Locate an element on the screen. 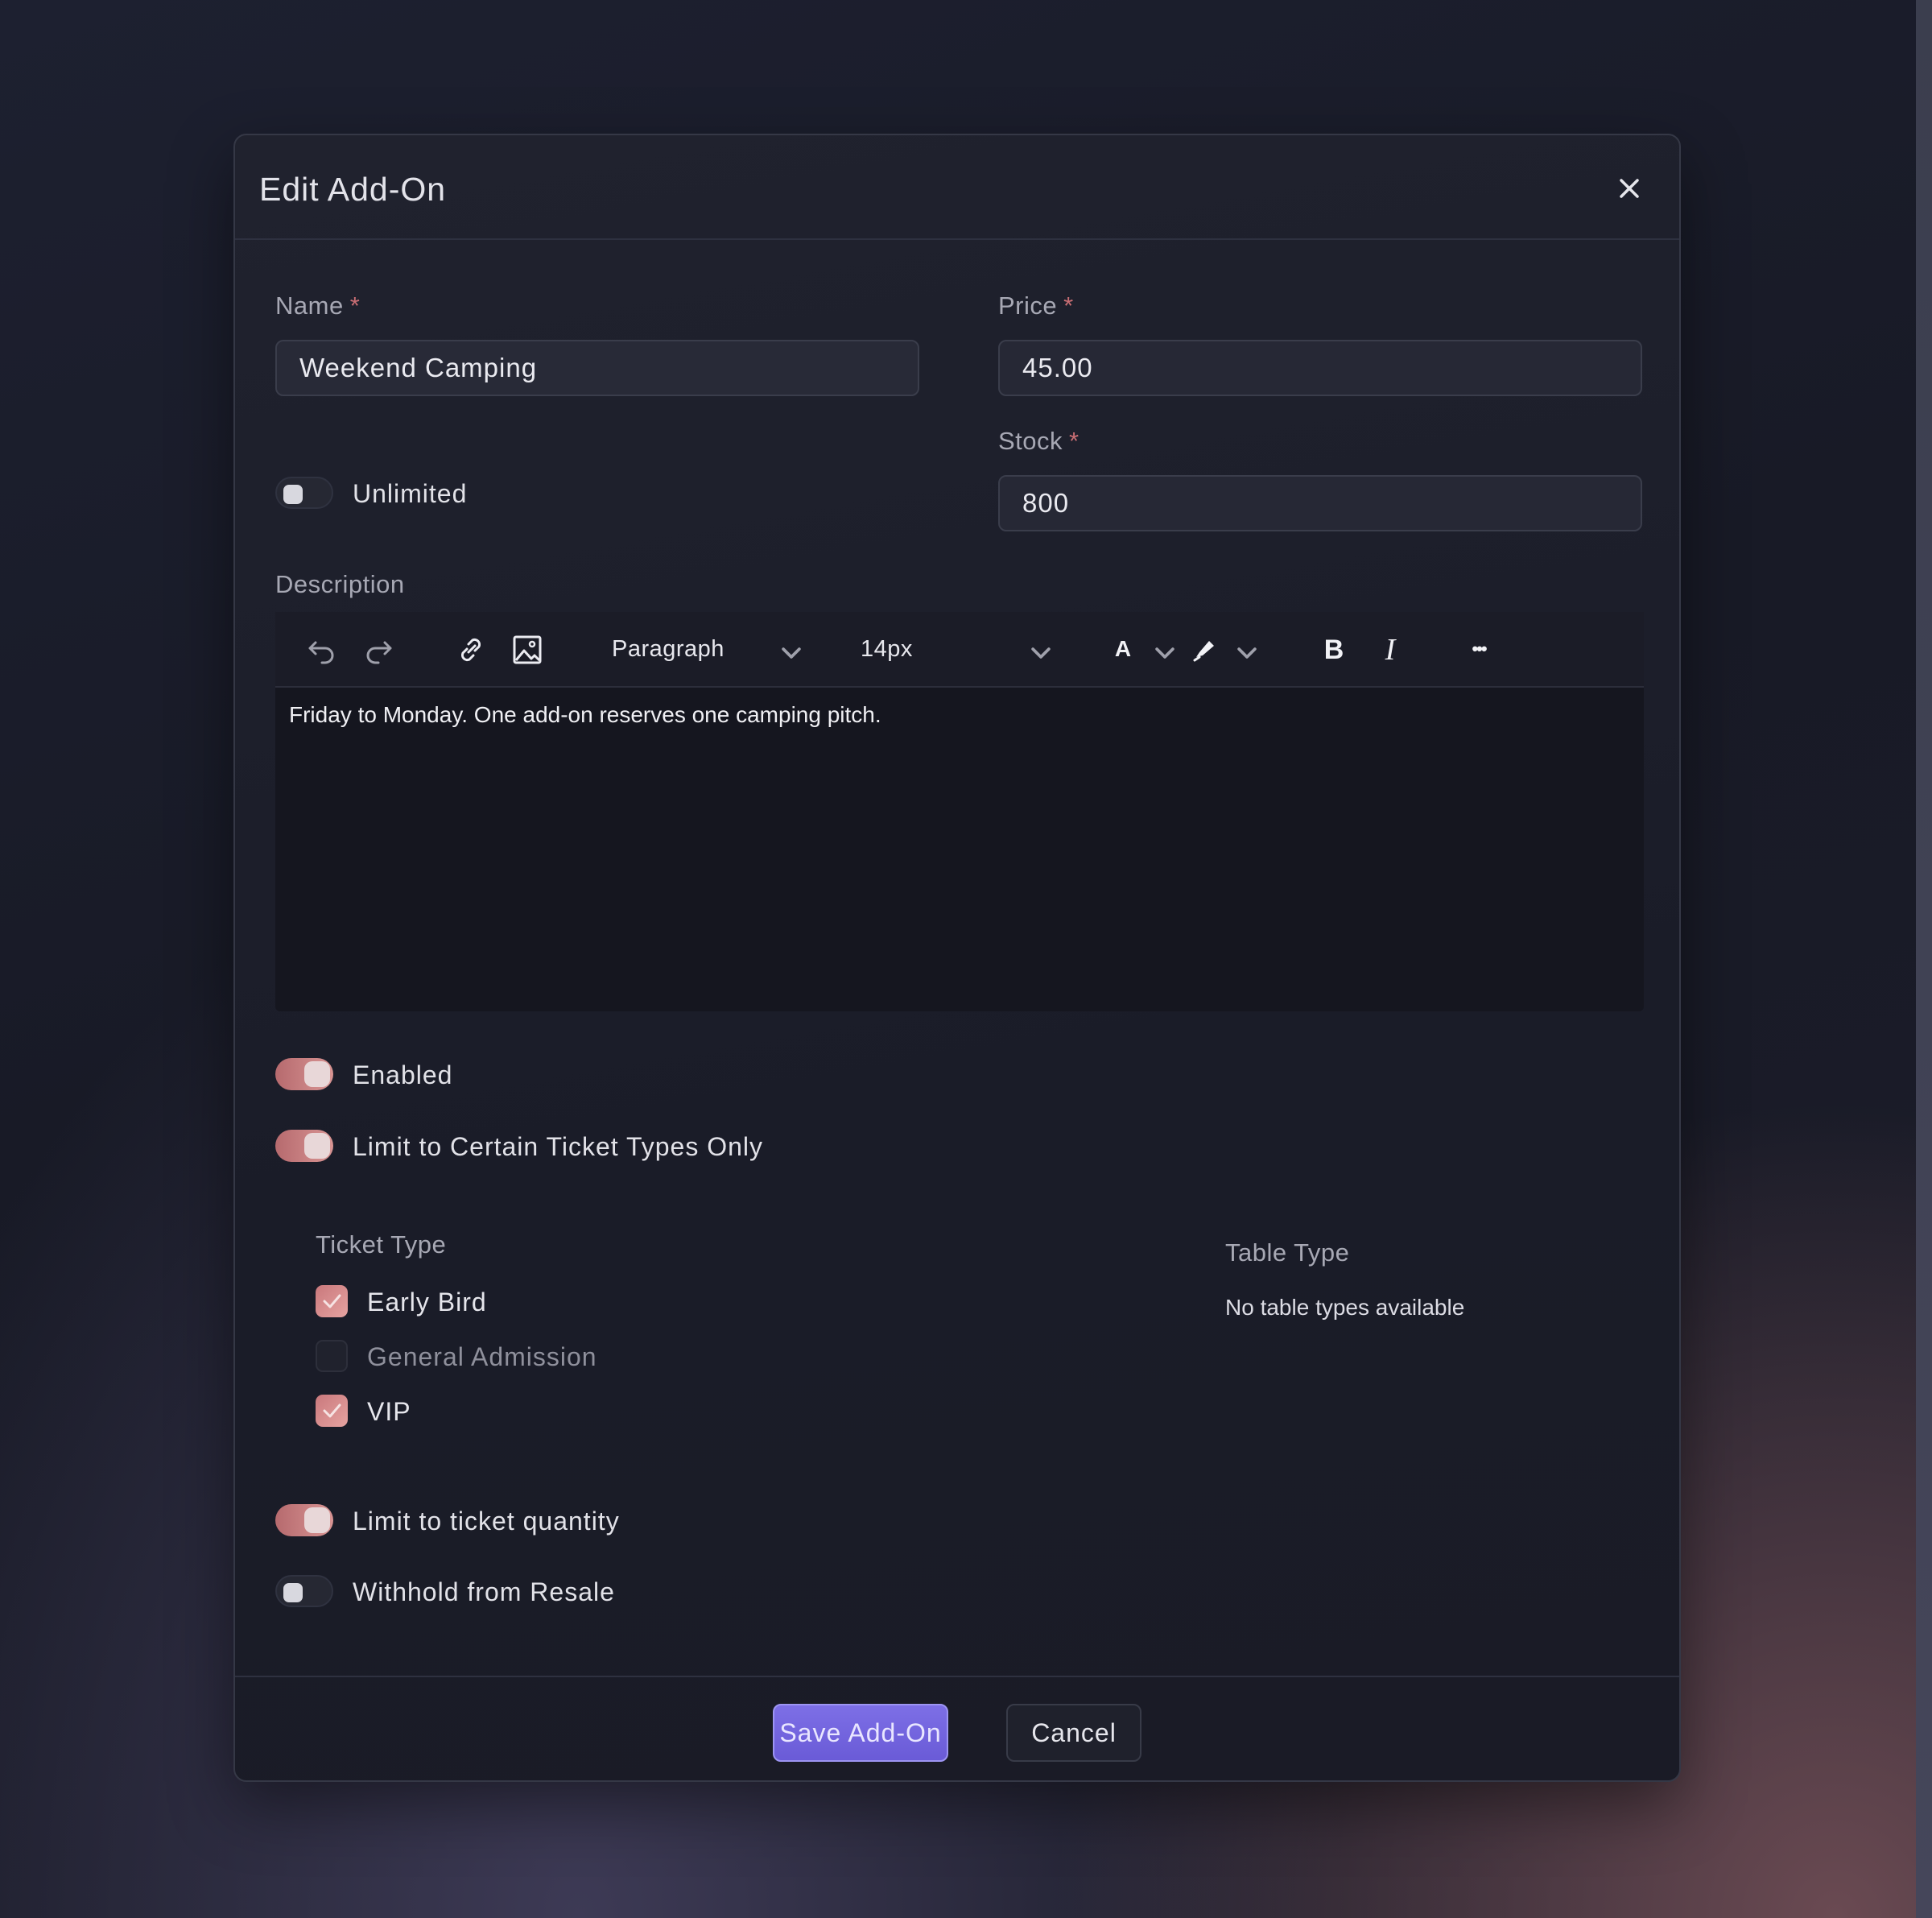 The height and width of the screenshot is (1918, 1932). description-label: Description is located at coordinates (340, 584).